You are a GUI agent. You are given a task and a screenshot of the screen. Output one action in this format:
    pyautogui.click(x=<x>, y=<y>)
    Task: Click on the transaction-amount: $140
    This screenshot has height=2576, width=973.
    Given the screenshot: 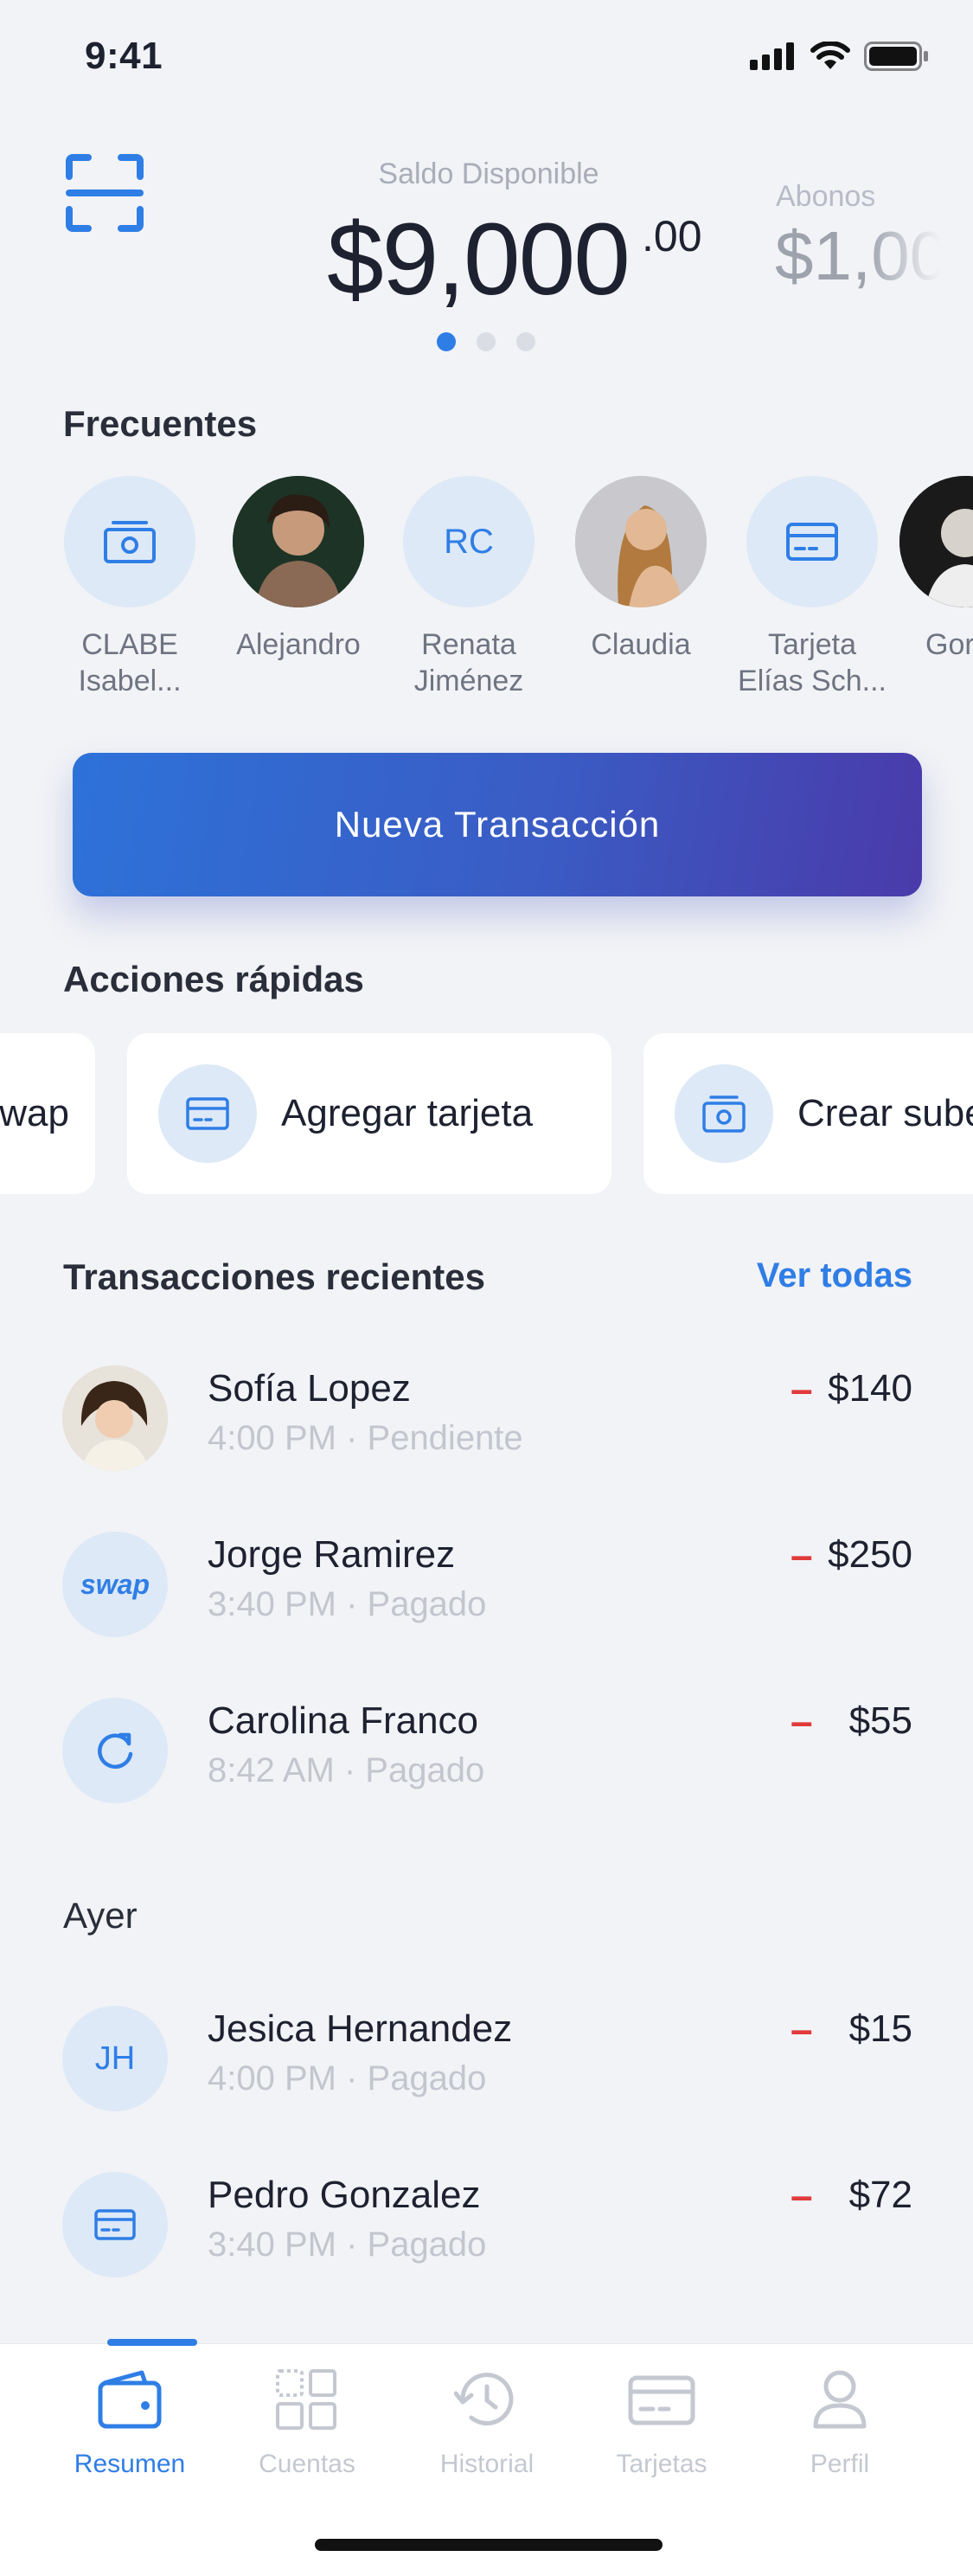 What is the action you would take?
    pyautogui.click(x=870, y=1388)
    